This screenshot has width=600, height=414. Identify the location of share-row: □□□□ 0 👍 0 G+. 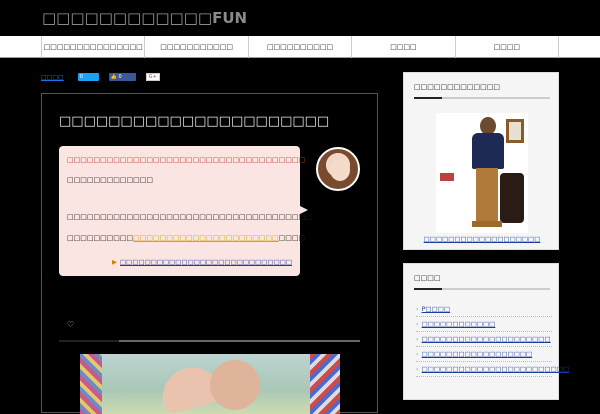
(100, 77).